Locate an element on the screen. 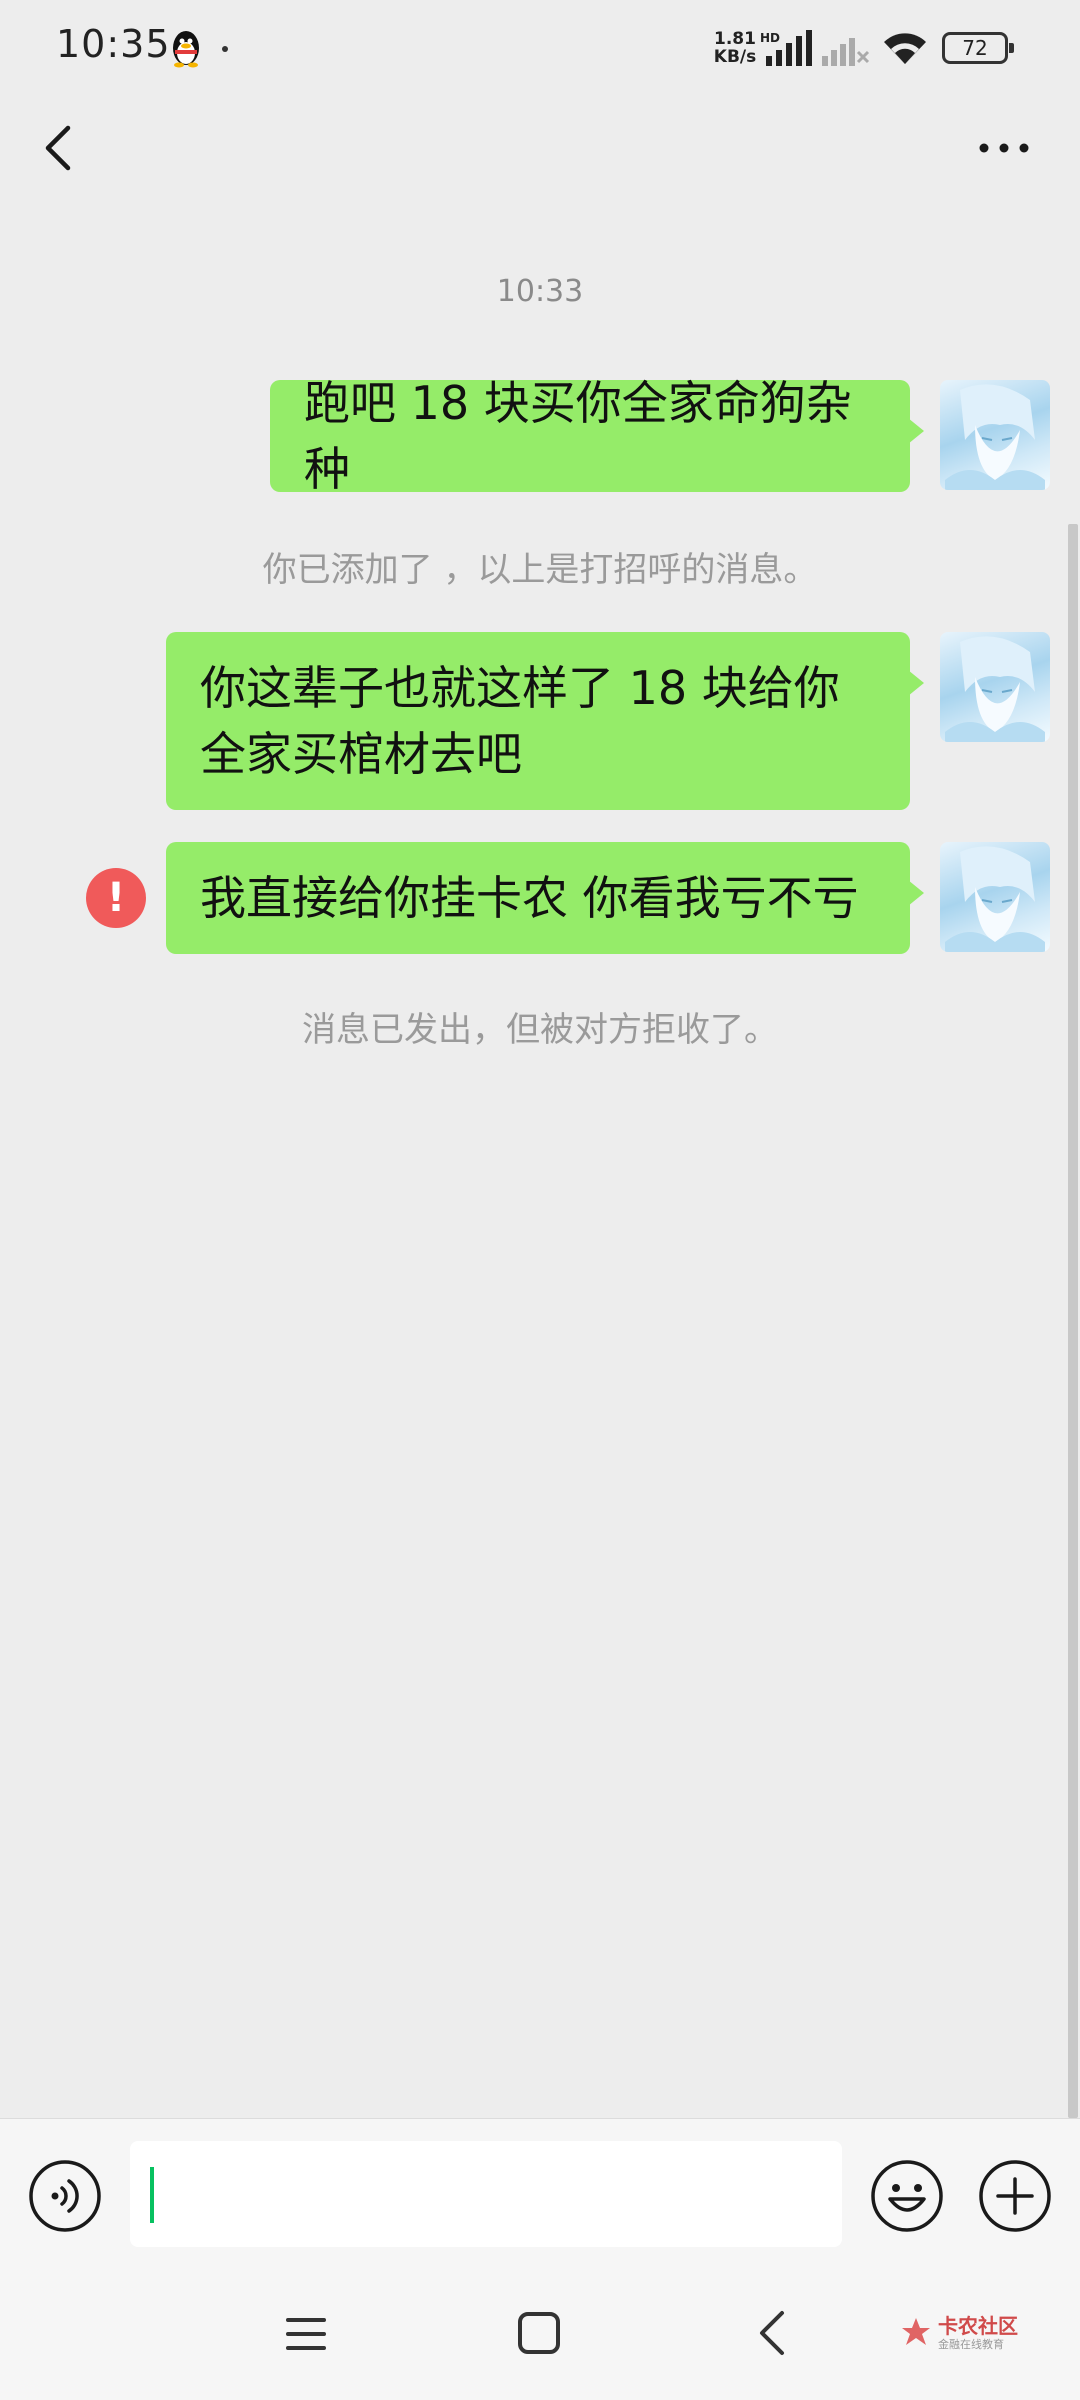 Image resolution: width=1080 pixels, height=2400 pixels. watermark-brand: 卡农社区 is located at coordinates (978, 2326).